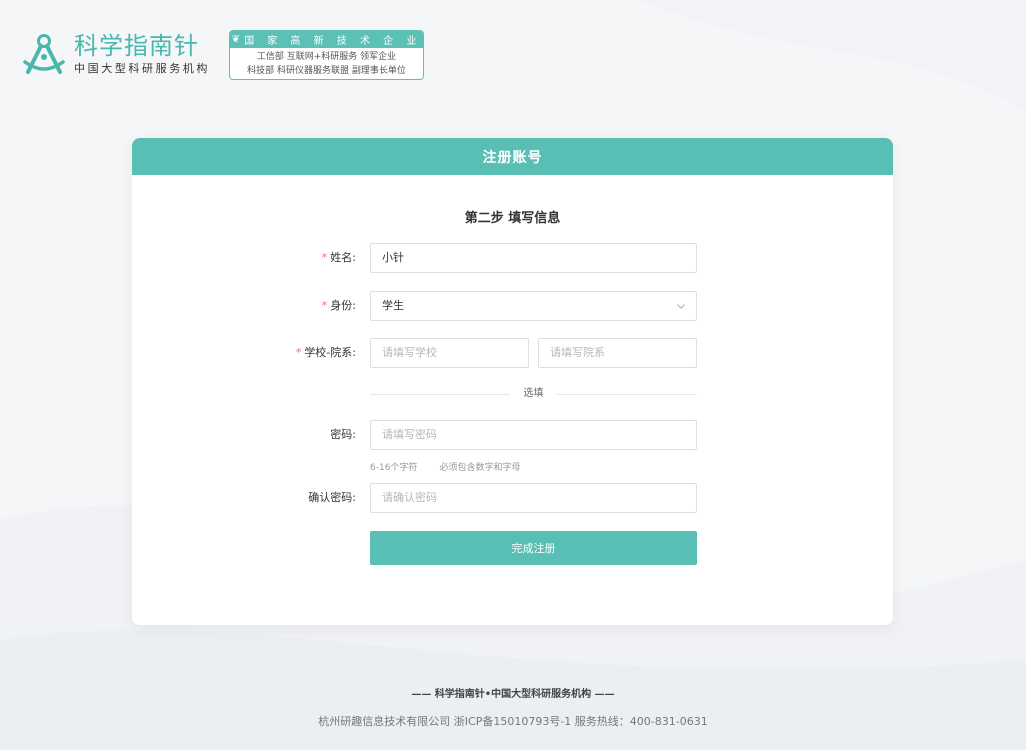  Describe the element at coordinates (338, 257) in the screenshot. I see `name-label: * 姓名:` at that location.